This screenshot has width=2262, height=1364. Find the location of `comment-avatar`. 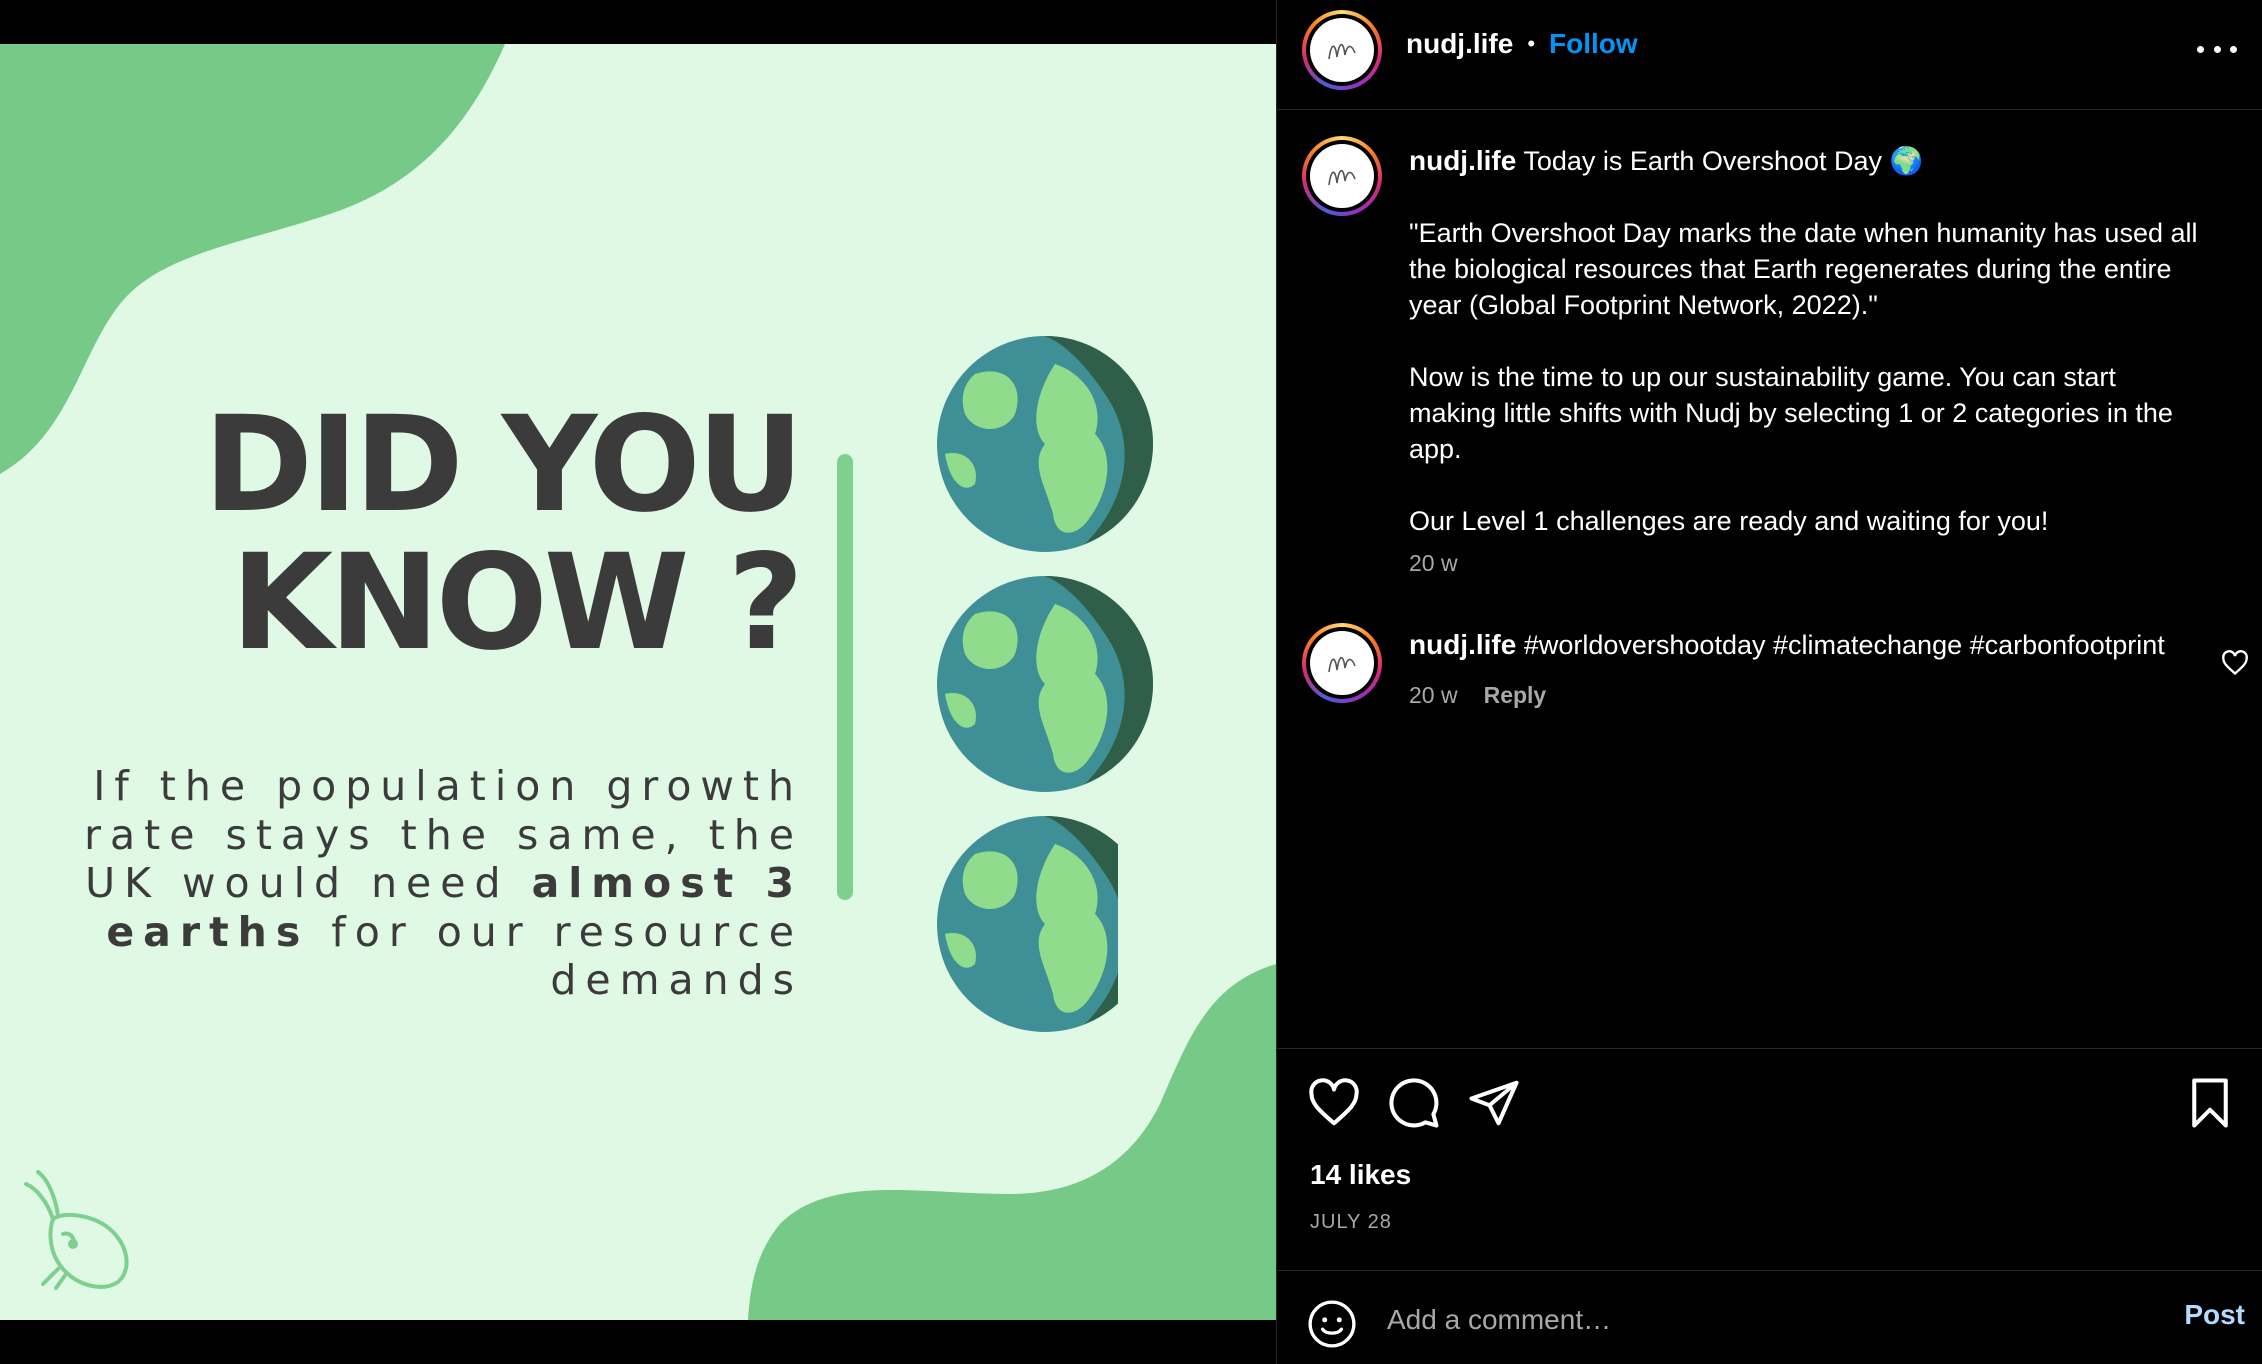

comment-avatar is located at coordinates (1342, 663).